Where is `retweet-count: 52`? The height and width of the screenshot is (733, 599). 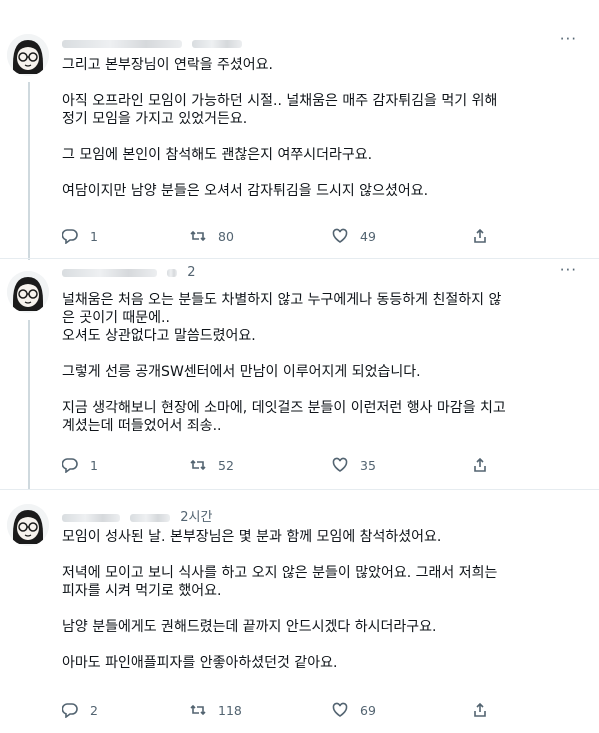
retweet-count: 52 is located at coordinates (226, 465).